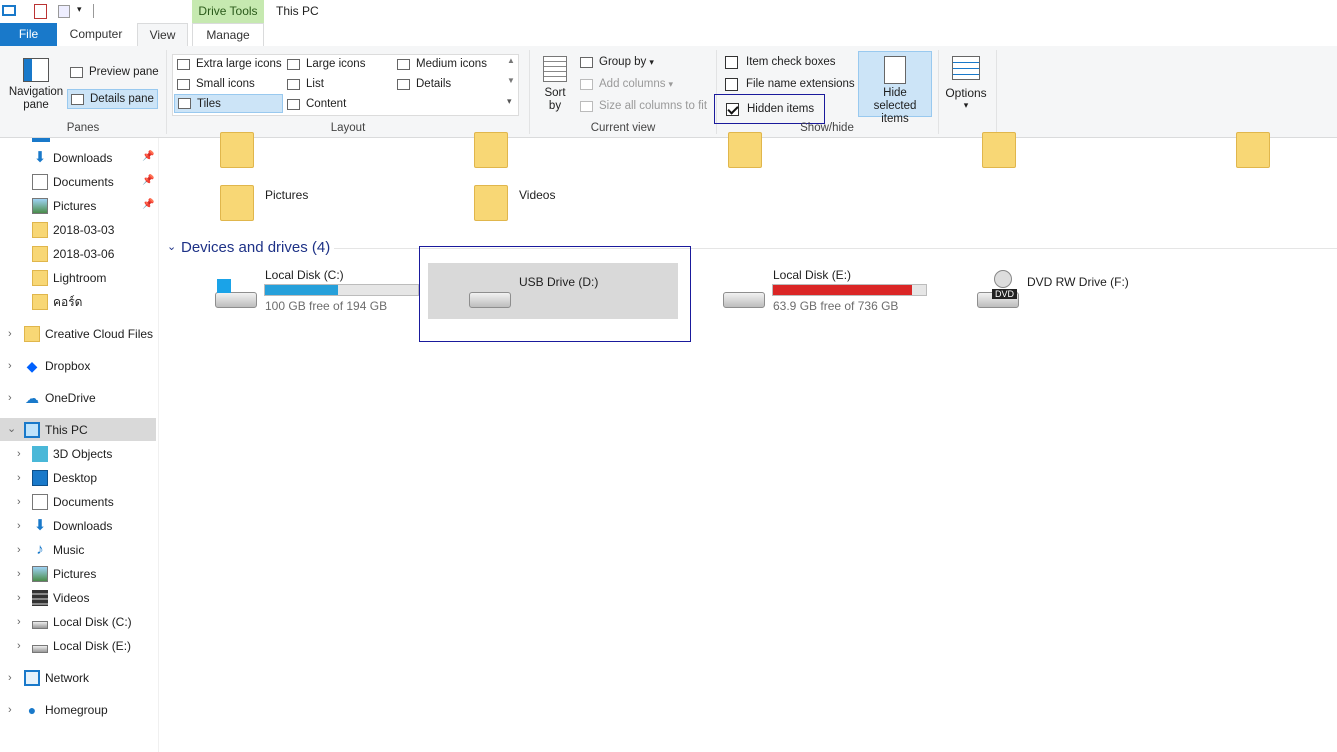  I want to click on sort-by-button: Sort by, so click(555, 85).